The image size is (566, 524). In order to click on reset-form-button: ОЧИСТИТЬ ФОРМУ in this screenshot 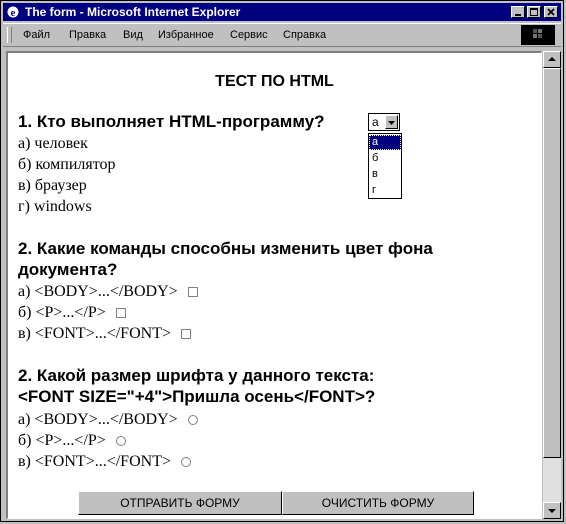, I will do `click(378, 503)`.